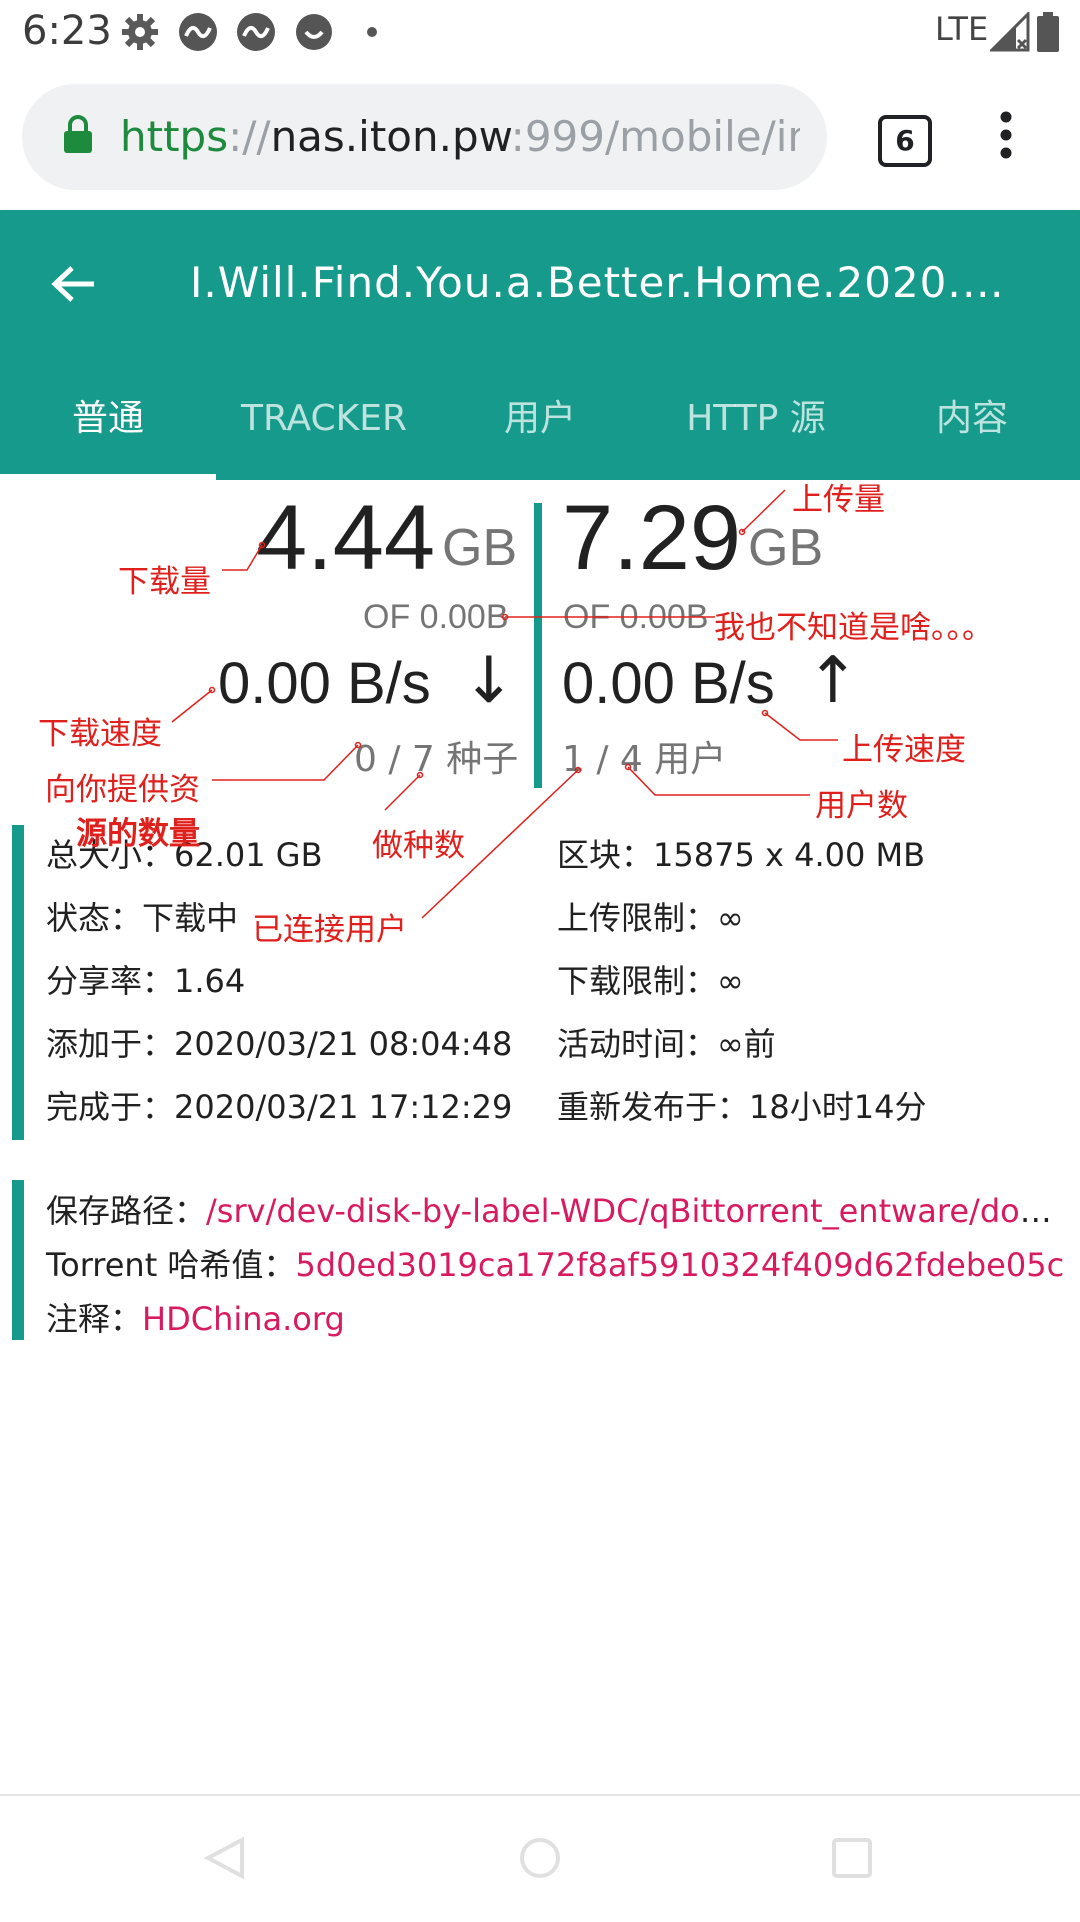 This screenshot has height=1922, width=1080. I want to click on stats-divider, so click(538, 645).